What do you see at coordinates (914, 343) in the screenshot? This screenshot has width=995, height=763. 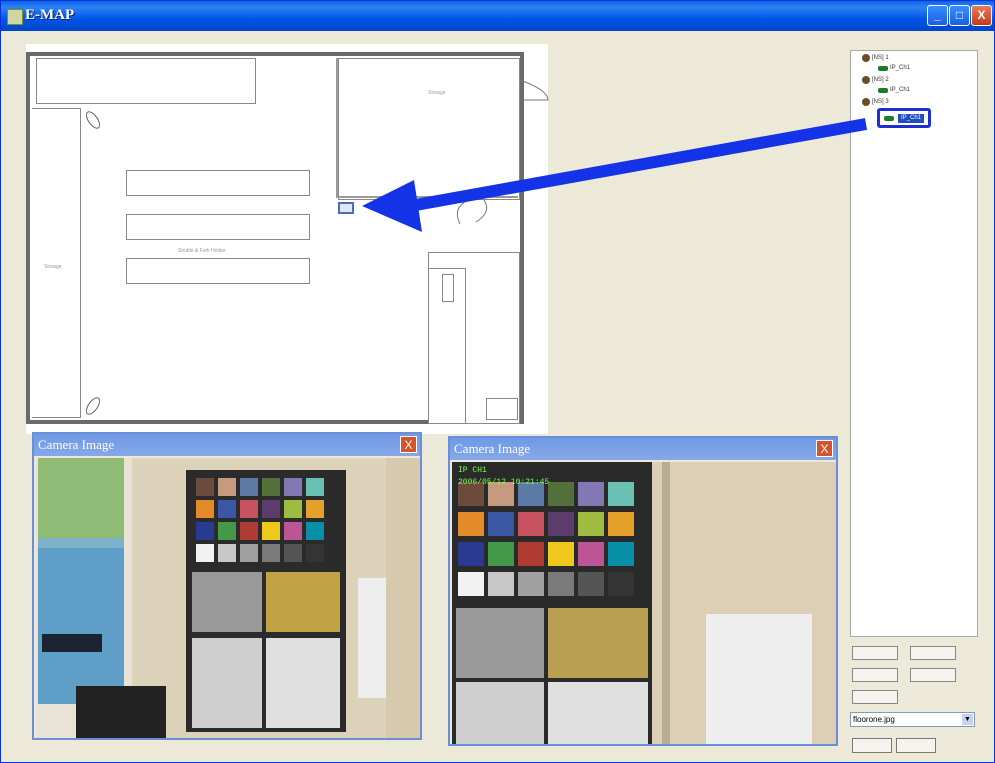 I see `device-tree` at bounding box center [914, 343].